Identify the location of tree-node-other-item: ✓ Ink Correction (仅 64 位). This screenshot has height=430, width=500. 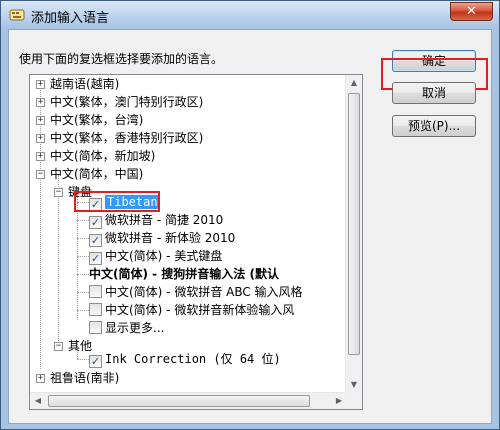
(185, 359).